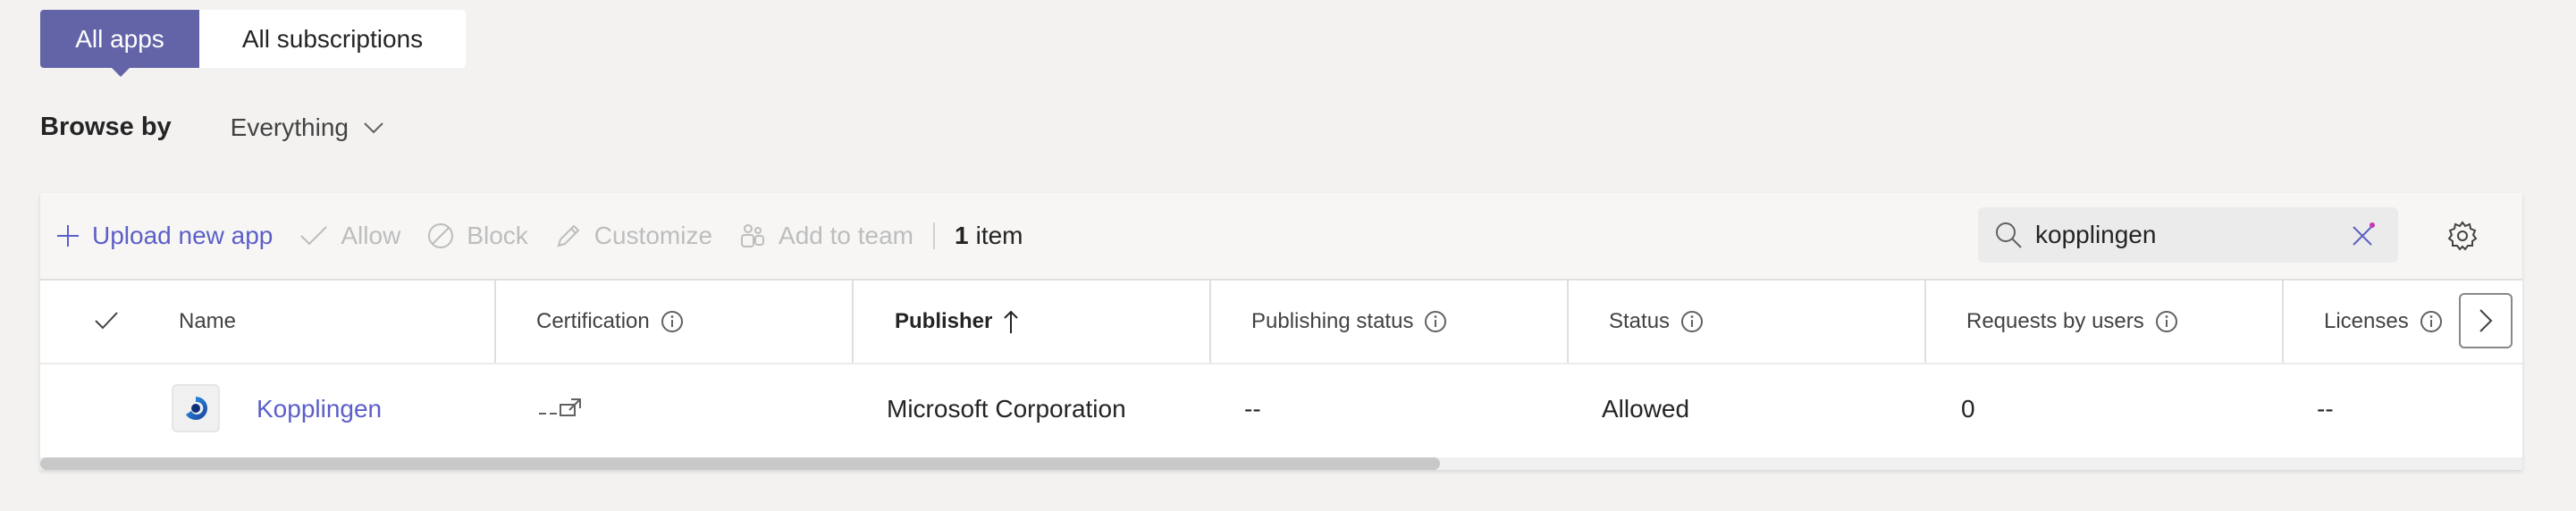  I want to click on header-publishing-status: Publishing status, so click(1349, 322).